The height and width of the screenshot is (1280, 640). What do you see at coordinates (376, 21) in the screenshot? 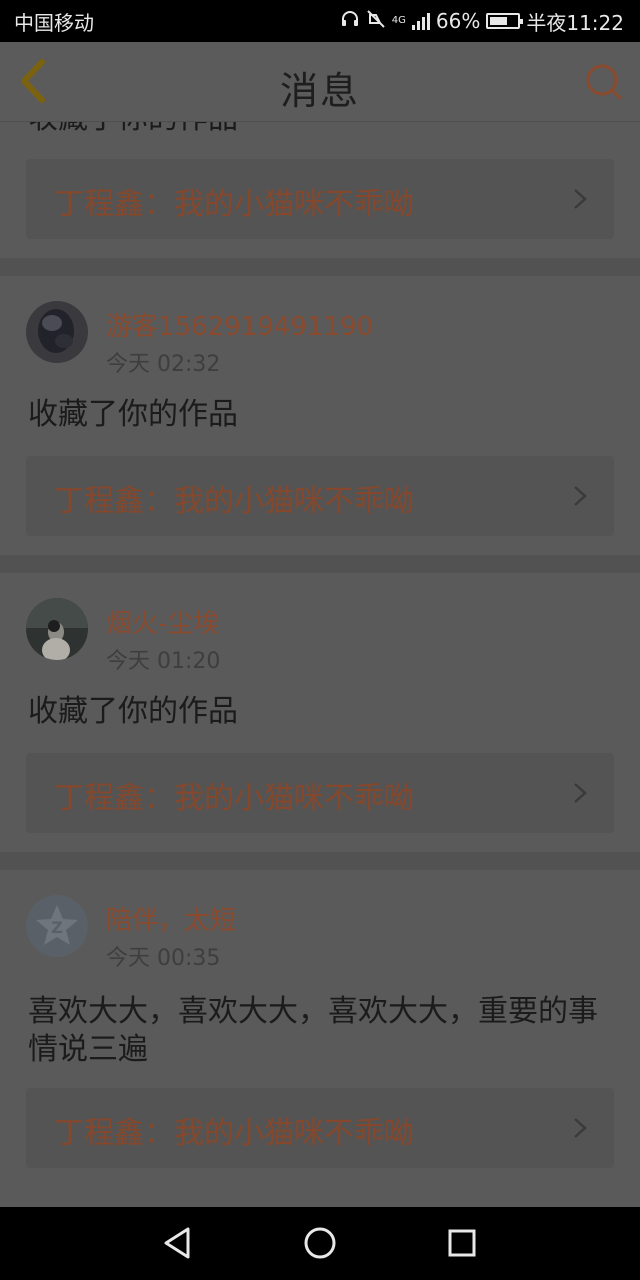
I see `mute-icon` at bounding box center [376, 21].